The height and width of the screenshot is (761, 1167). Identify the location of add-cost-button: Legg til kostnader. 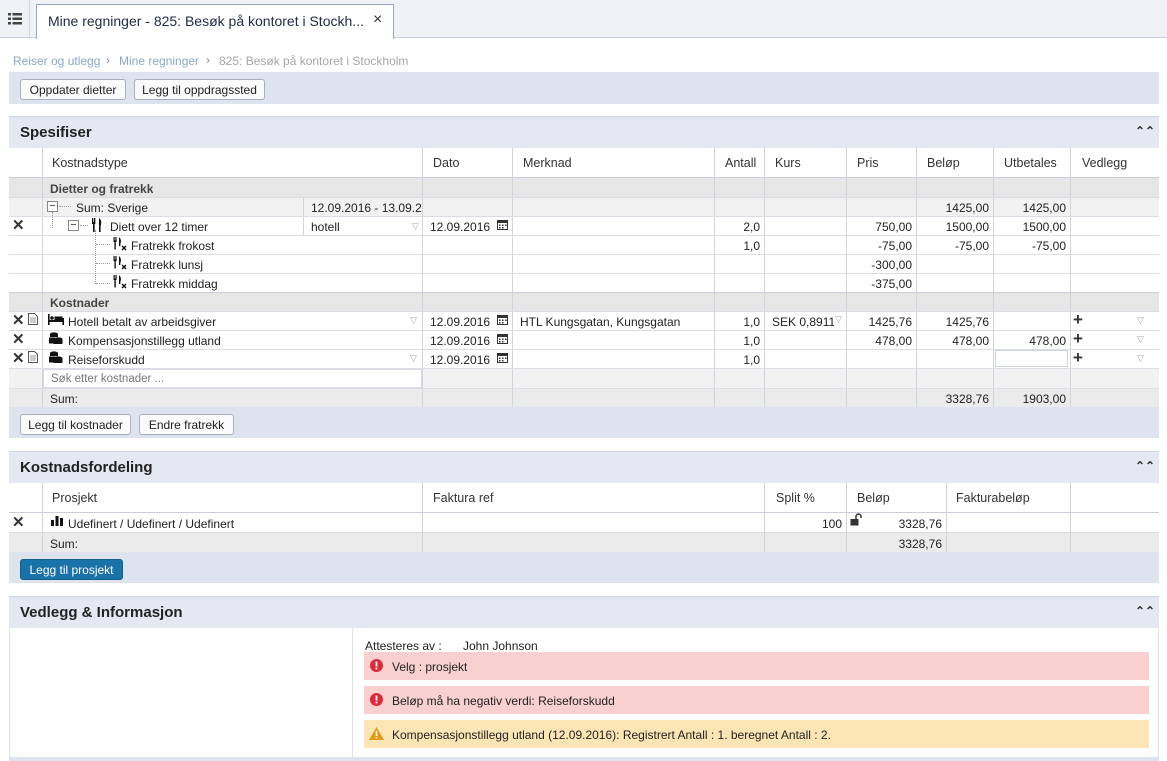
(75, 424).